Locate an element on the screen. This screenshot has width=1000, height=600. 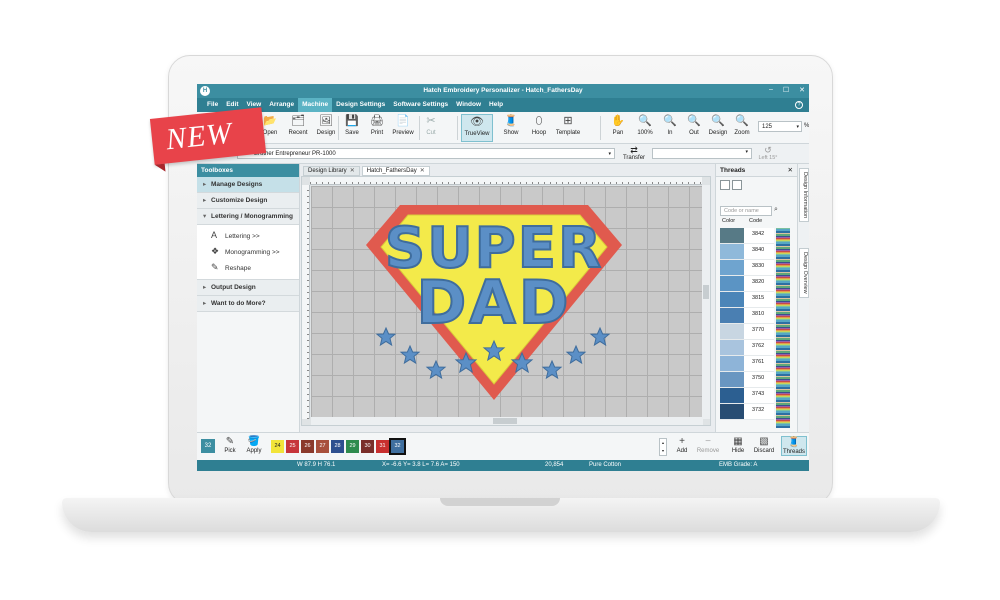
color-swatch: 24 is located at coordinates (277, 446).